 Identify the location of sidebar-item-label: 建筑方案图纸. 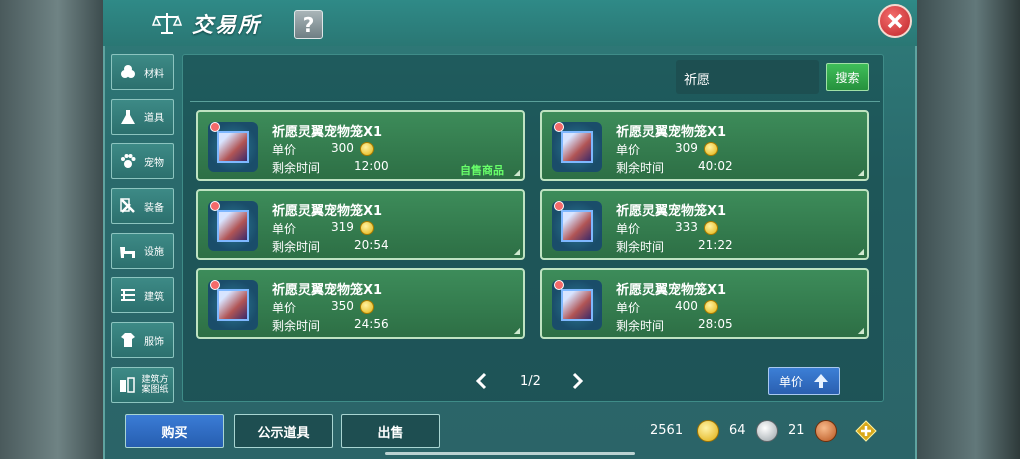
(155, 384).